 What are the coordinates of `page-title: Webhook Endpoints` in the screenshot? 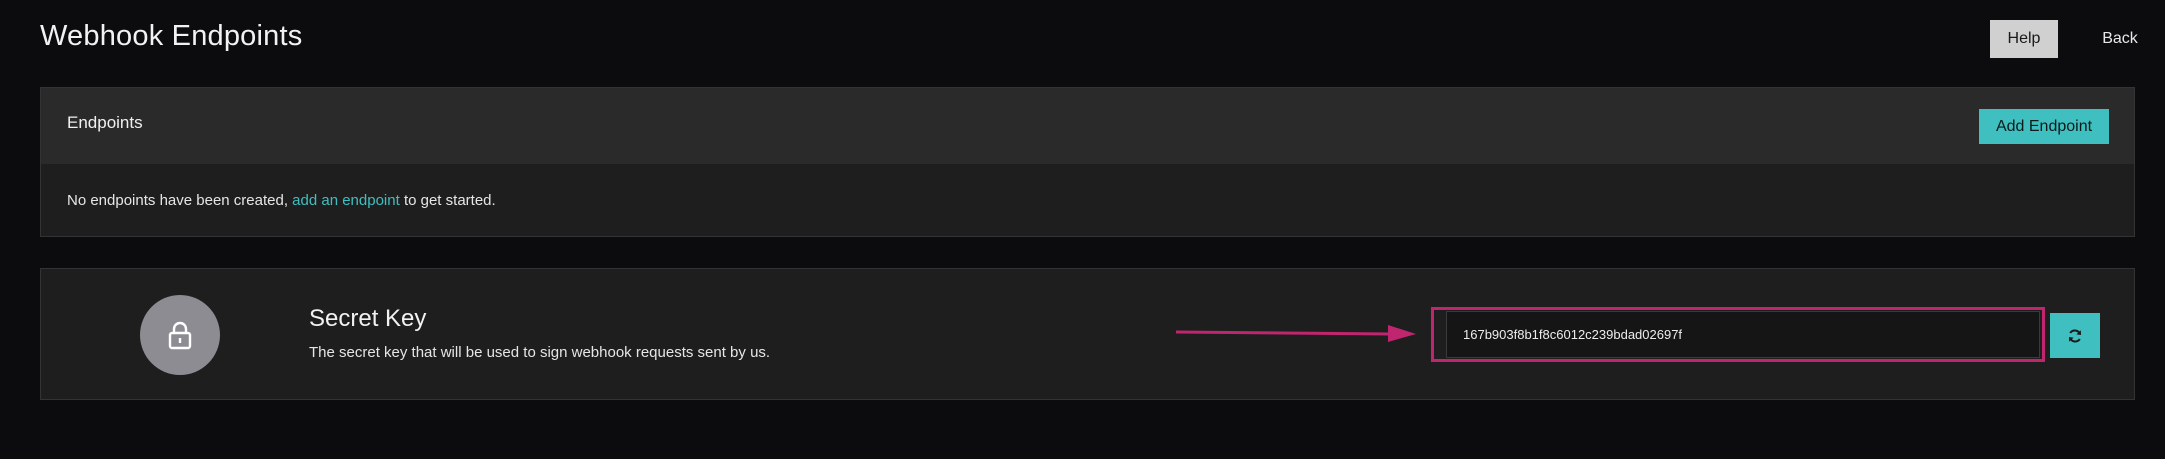 It's located at (171, 36).